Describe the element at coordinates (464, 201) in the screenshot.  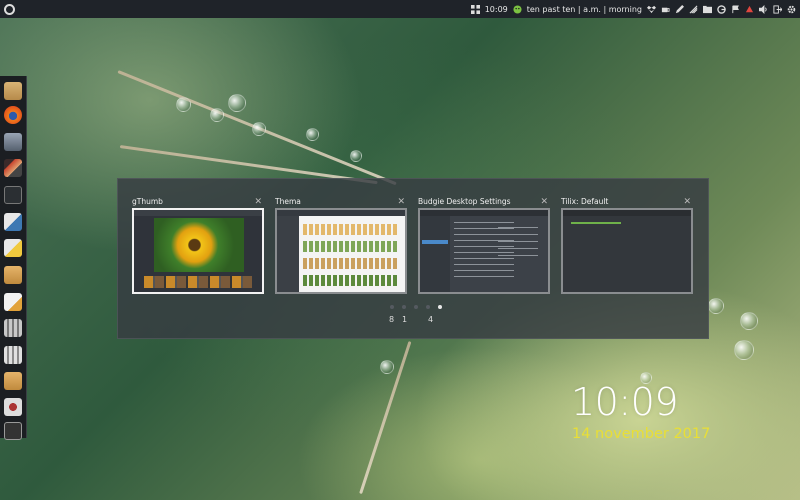
I see `window-title: Budgie Desktop Settings` at that location.